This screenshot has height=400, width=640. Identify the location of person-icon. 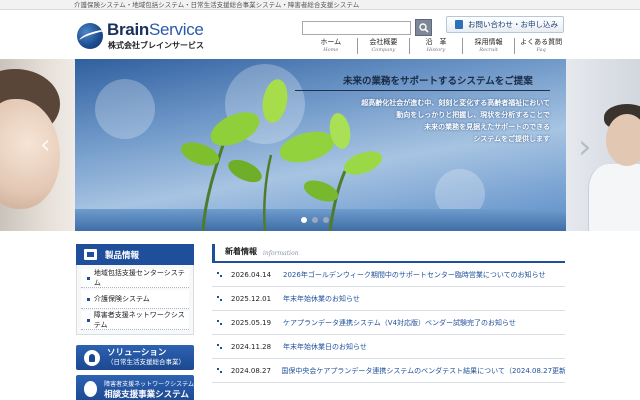
(92, 357).